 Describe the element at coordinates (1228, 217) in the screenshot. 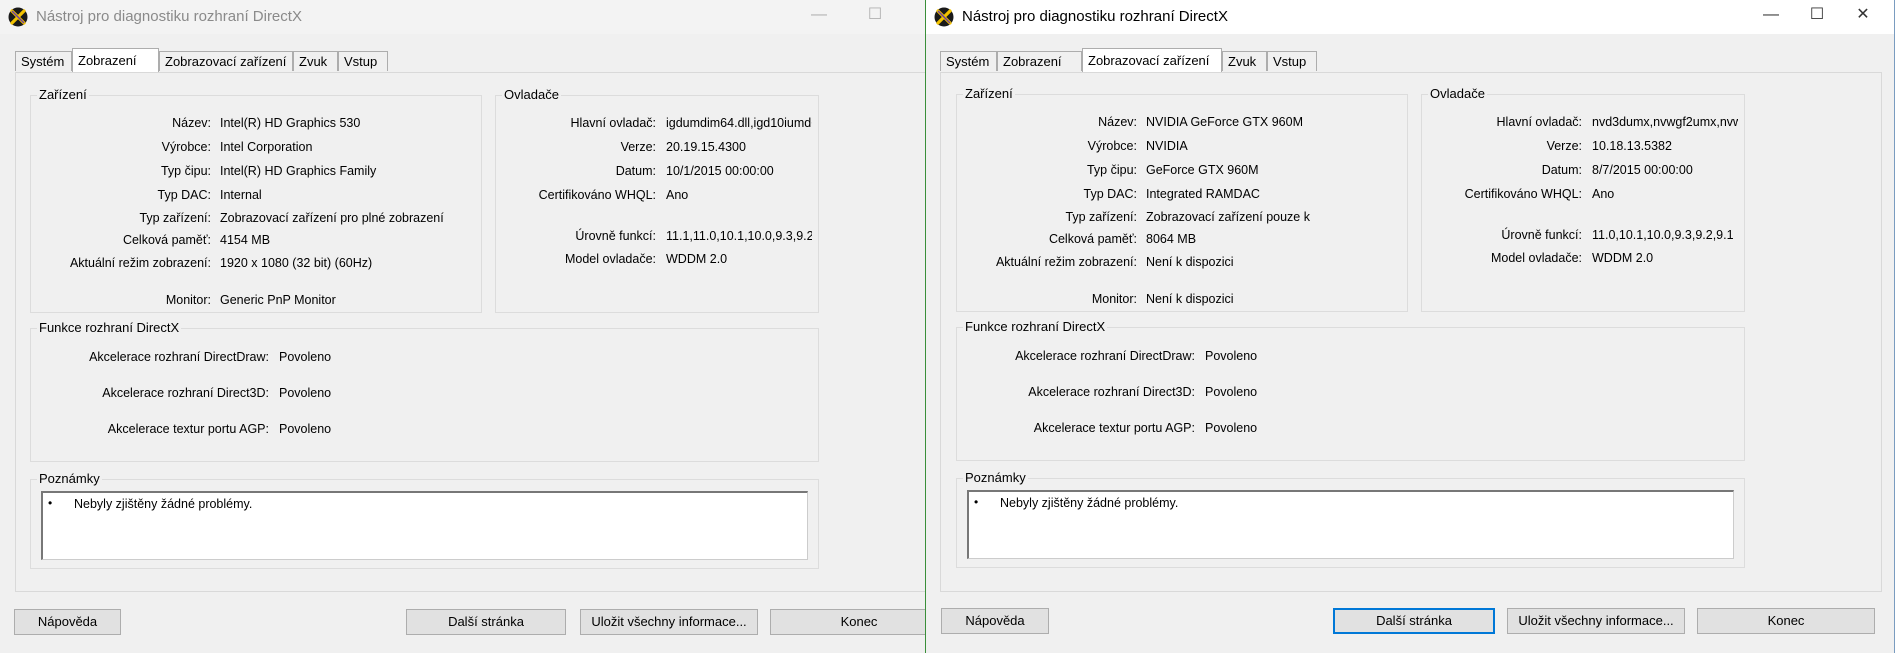

I see `value: Zobrazovací zařízení pouze k` at that location.